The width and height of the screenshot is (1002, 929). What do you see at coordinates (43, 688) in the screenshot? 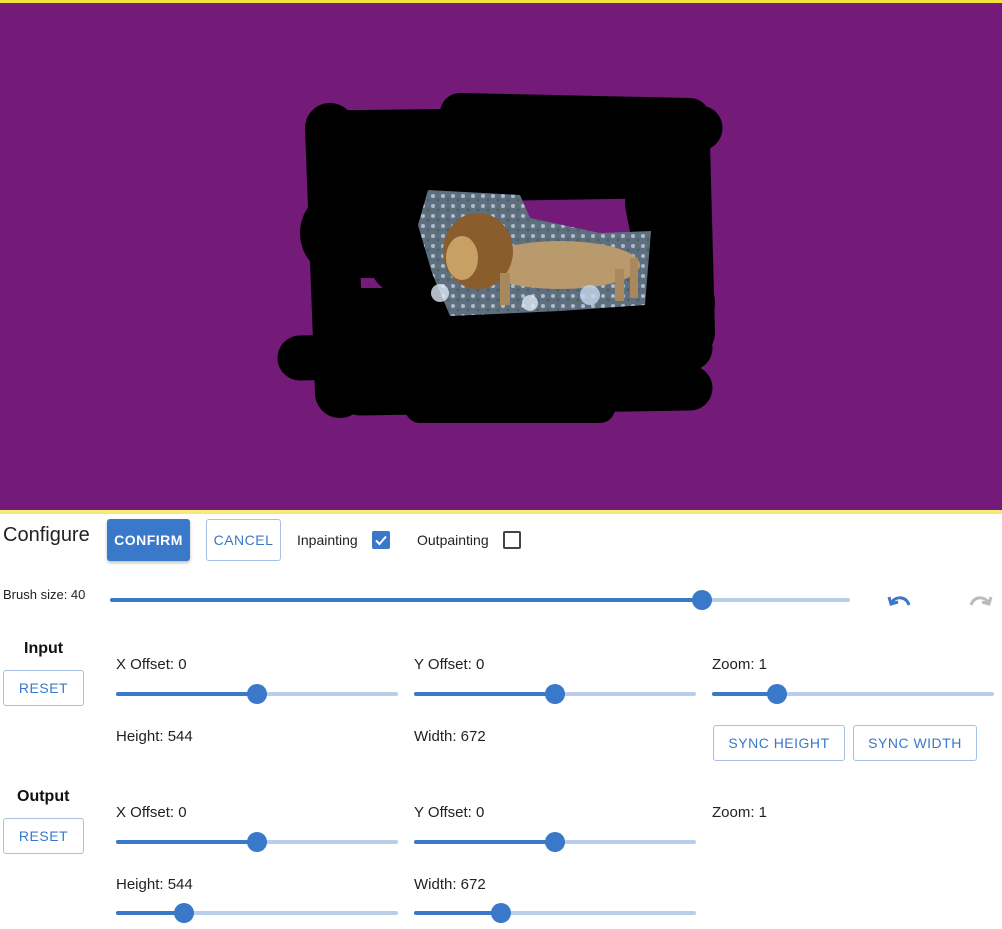
I see `input-reset-button: RESET` at bounding box center [43, 688].